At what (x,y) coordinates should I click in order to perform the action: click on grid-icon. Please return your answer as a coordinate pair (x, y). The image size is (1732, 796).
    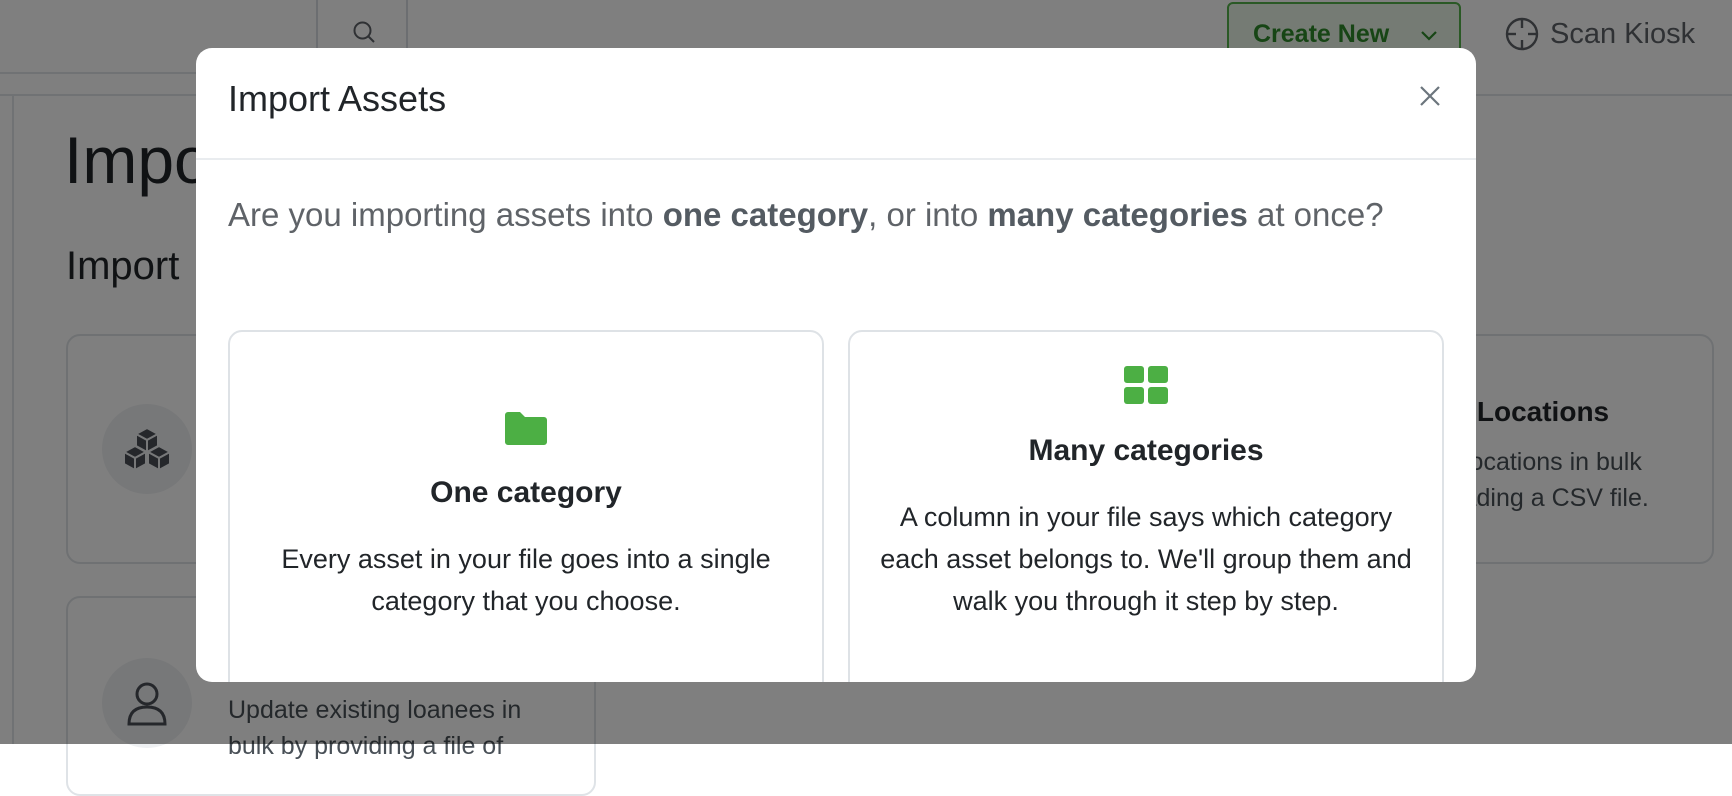
    Looking at the image, I should click on (1146, 385).